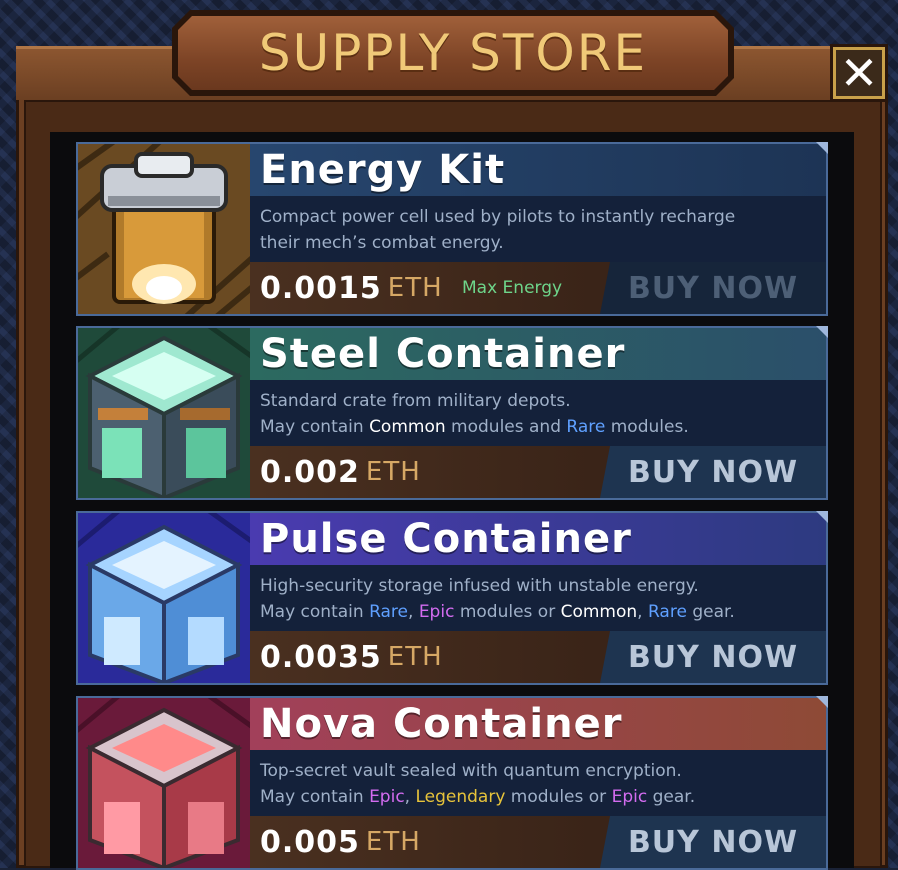 This screenshot has width=898, height=870. I want to click on store-title: SUPPLY STORE, so click(453, 53).